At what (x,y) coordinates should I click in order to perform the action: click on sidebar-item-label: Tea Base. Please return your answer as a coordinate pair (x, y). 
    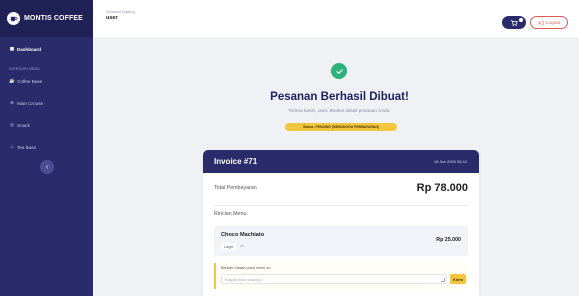
    Looking at the image, I should click on (27, 147).